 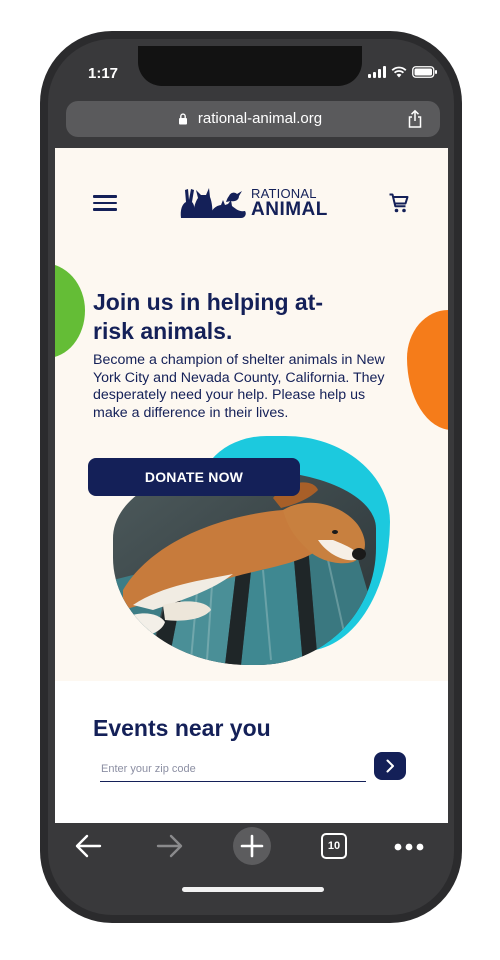 I want to click on back-arrow-icon, so click(x=88, y=846).